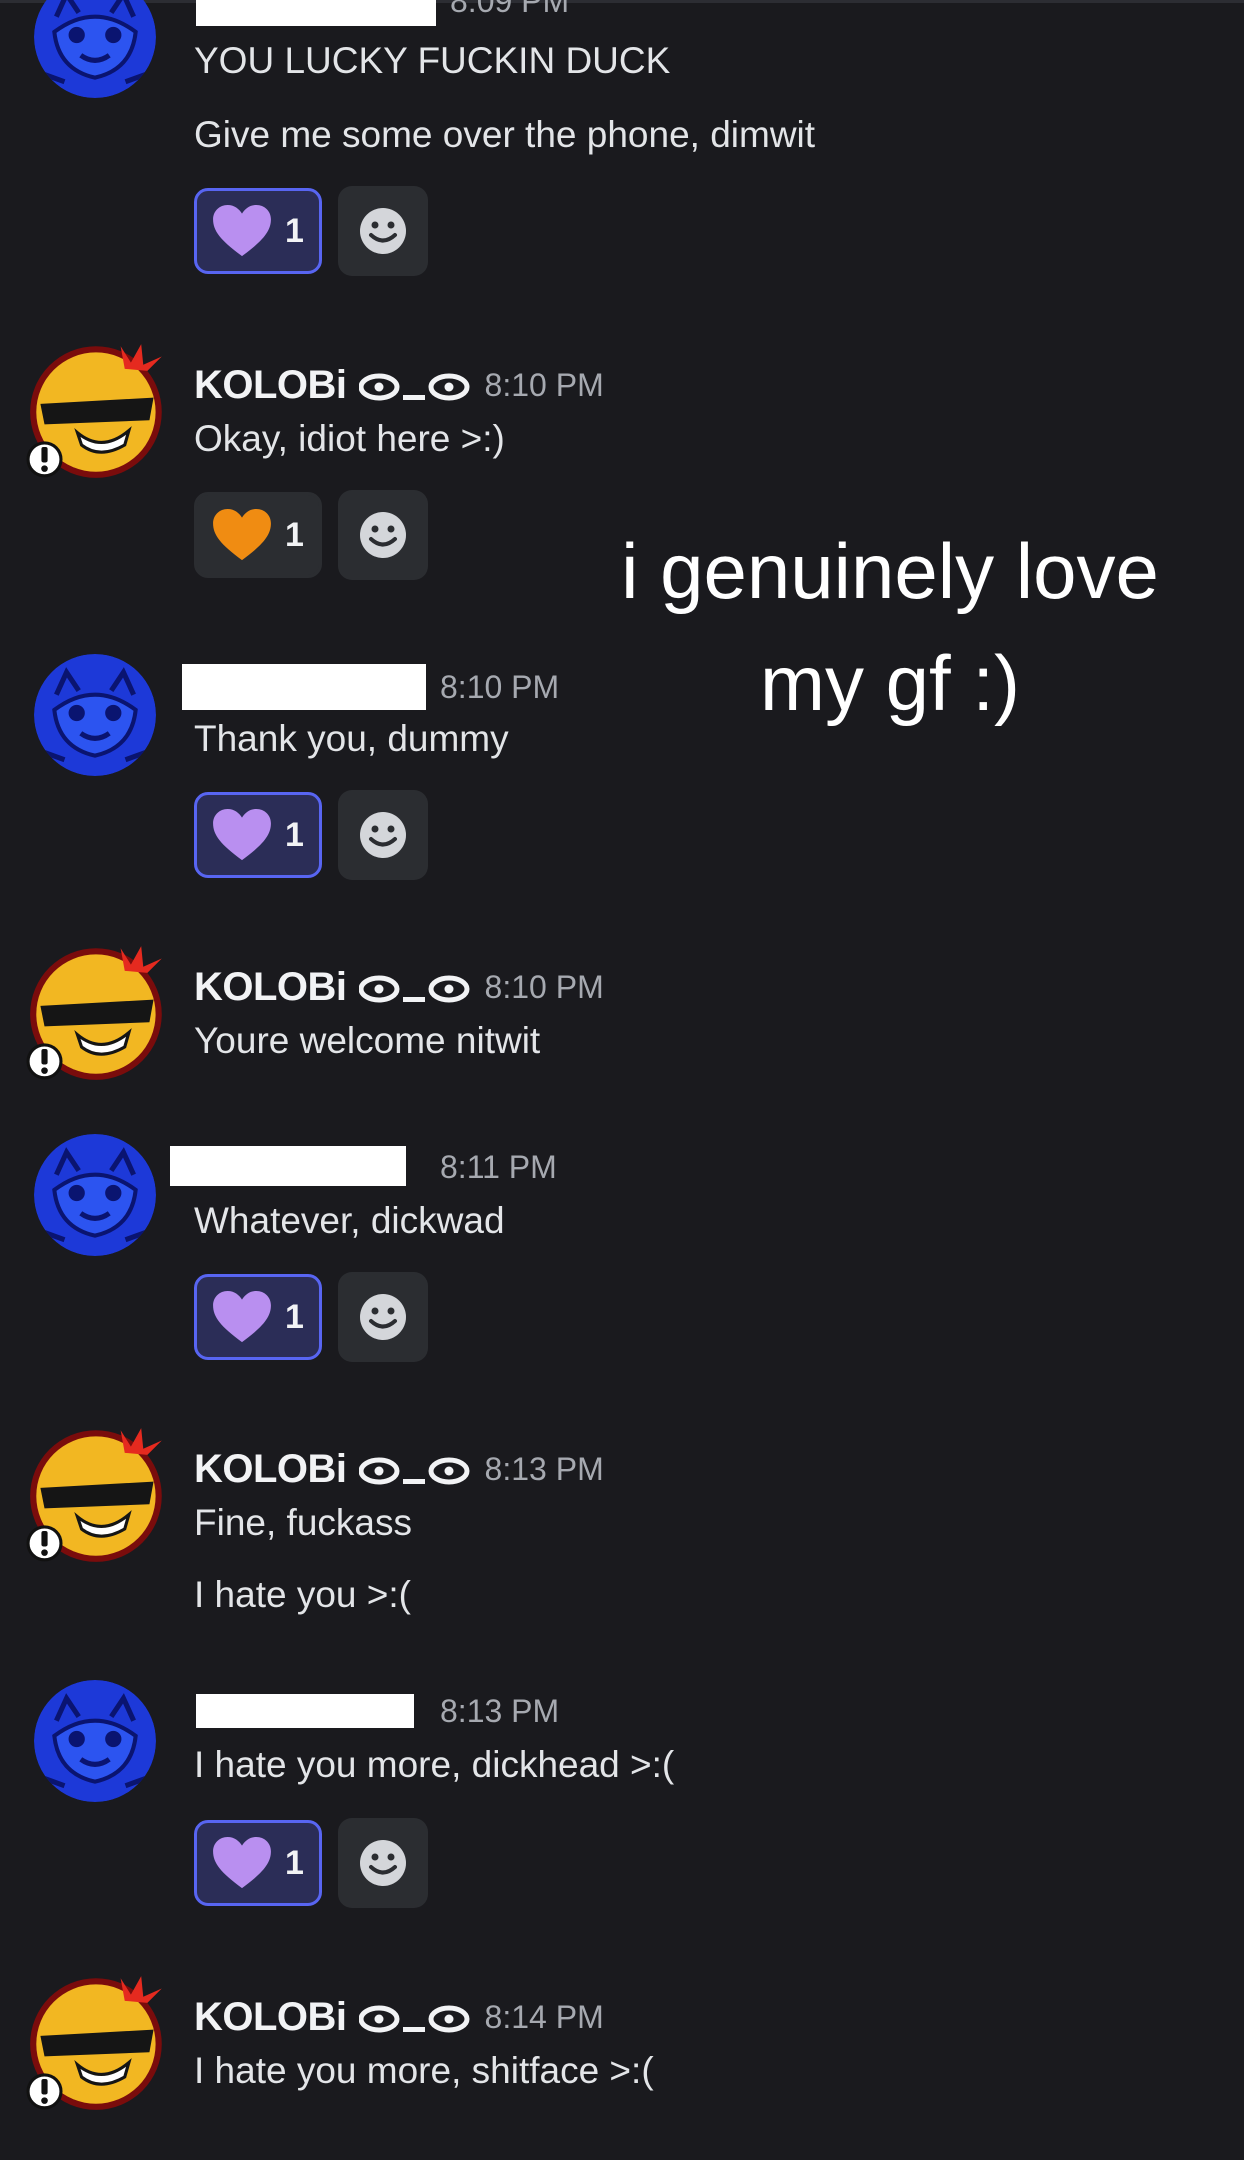  Describe the element at coordinates (303, 1522) in the screenshot. I see `message-text: Fine, fuckass` at that location.